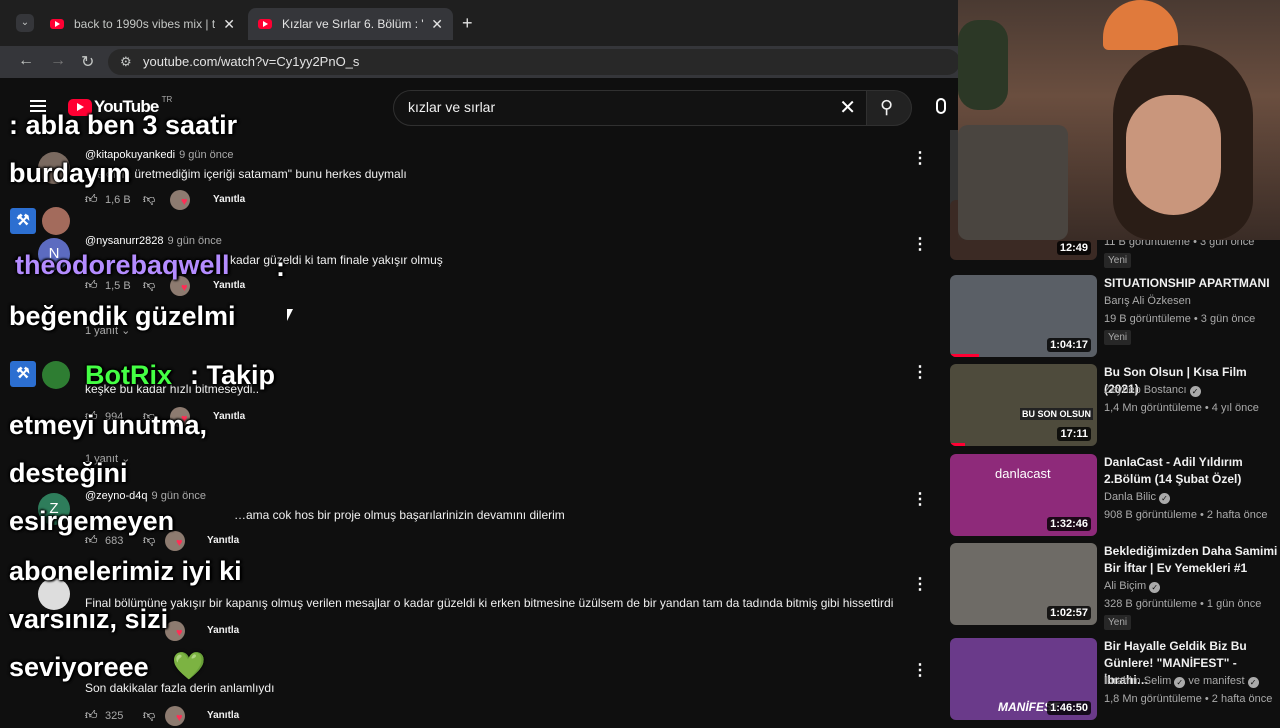 The height and width of the screenshot is (728, 1280). What do you see at coordinates (983, 65) in the screenshot?
I see `webcam-background-plant` at bounding box center [983, 65].